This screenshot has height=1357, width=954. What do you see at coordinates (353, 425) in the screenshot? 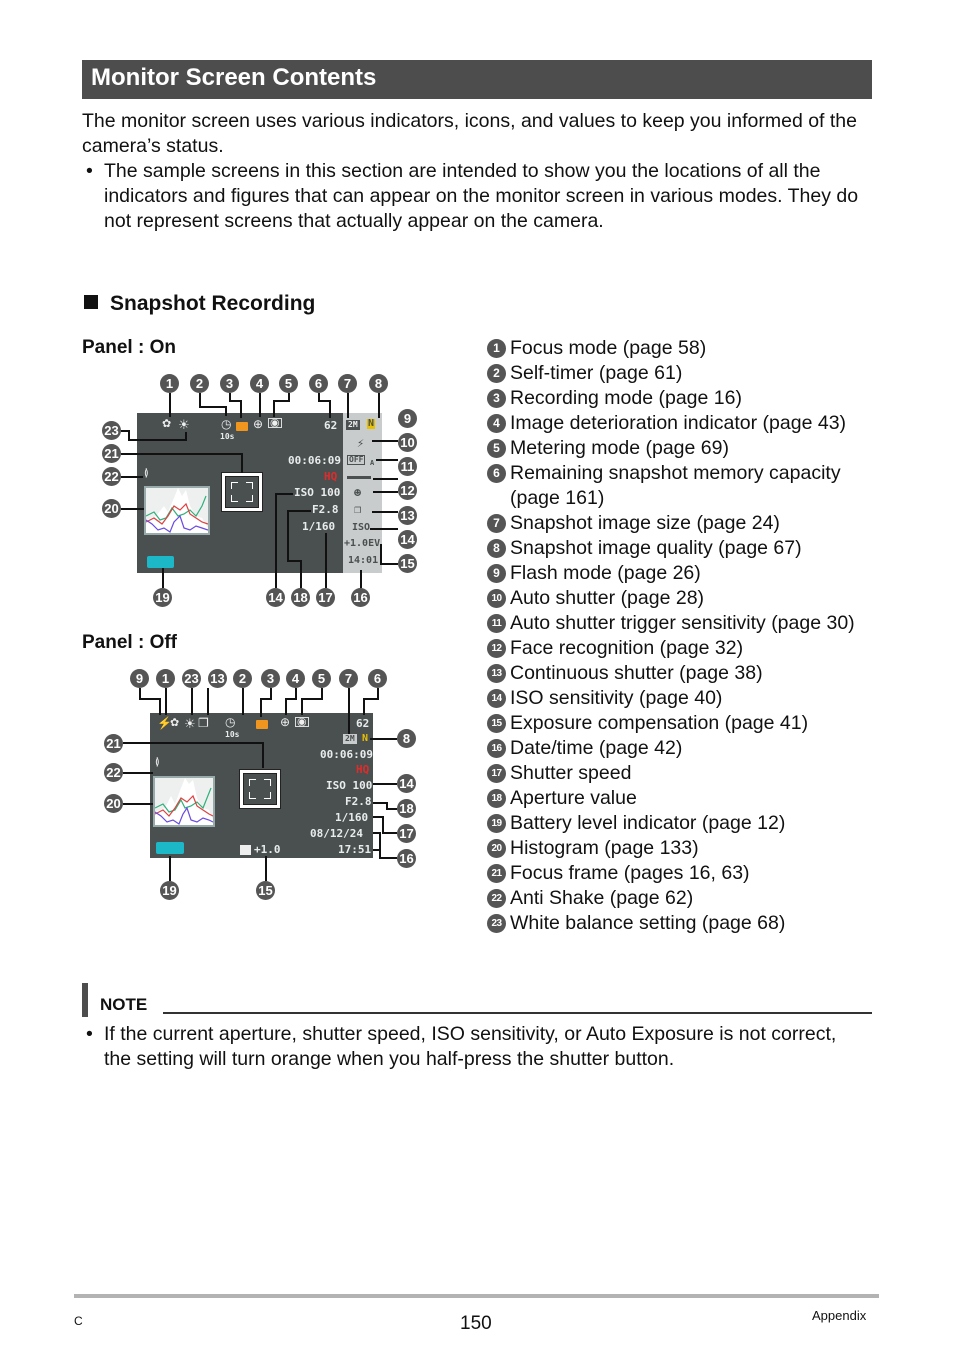
I see `image-size-badge: 2M` at bounding box center [353, 425].